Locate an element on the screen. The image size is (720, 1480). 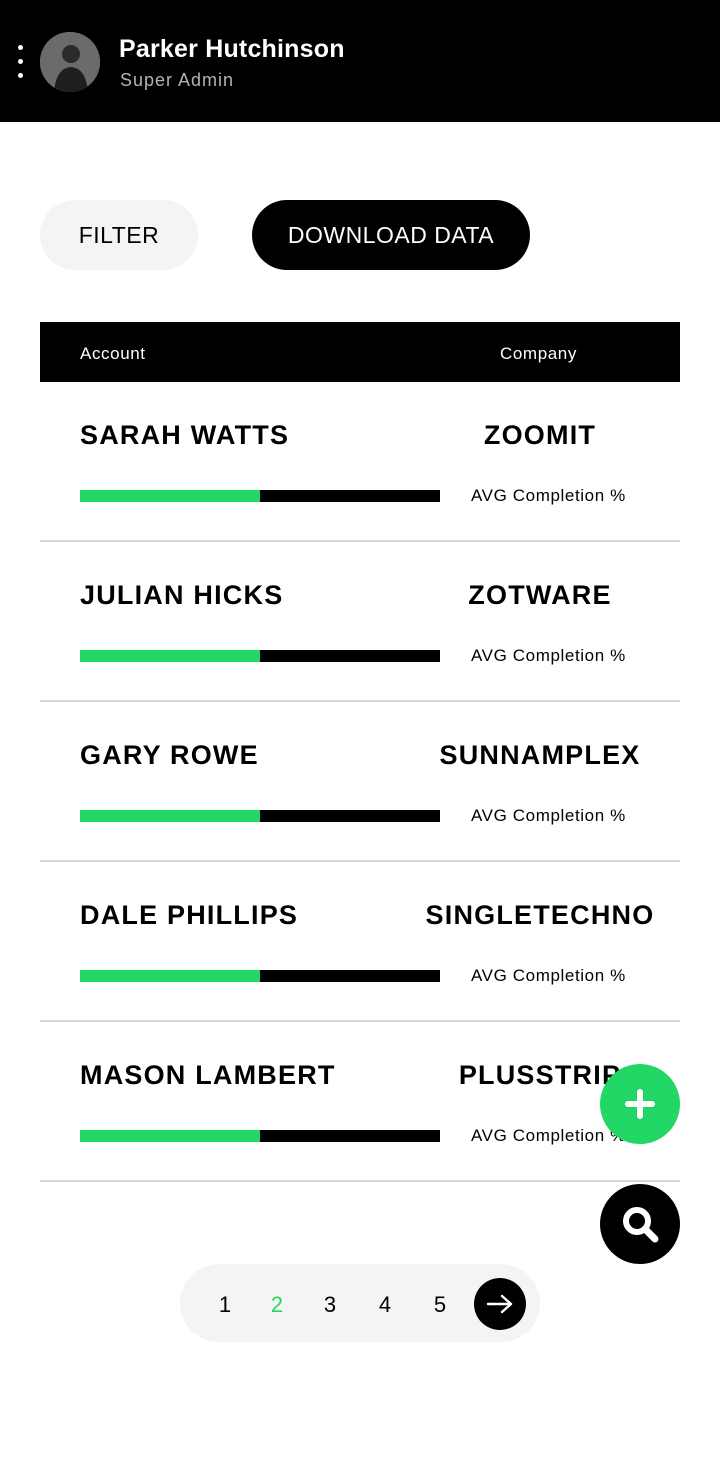
plus-icon is located at coordinates (640, 1104).